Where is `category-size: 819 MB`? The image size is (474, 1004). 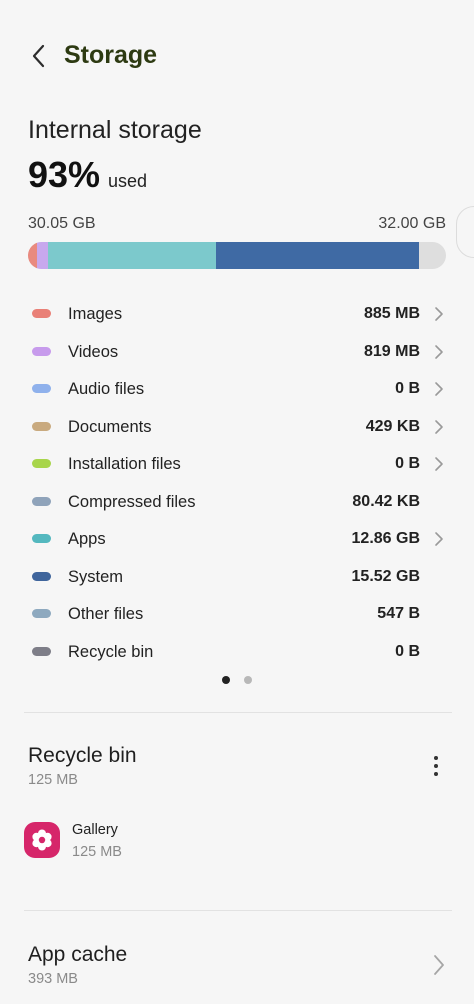 category-size: 819 MB is located at coordinates (391, 351).